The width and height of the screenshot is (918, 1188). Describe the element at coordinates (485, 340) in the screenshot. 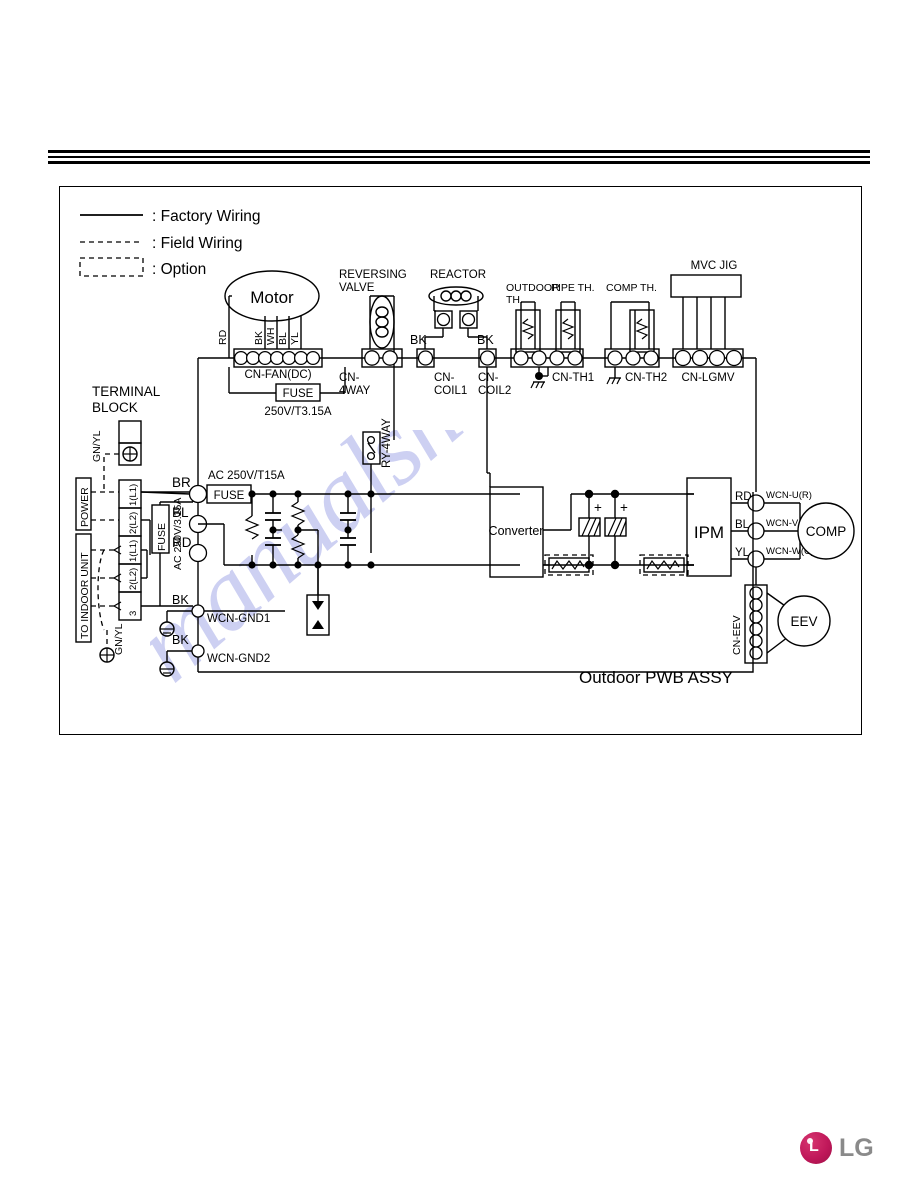

I see `wire-label-coil2-bk: BK` at that location.